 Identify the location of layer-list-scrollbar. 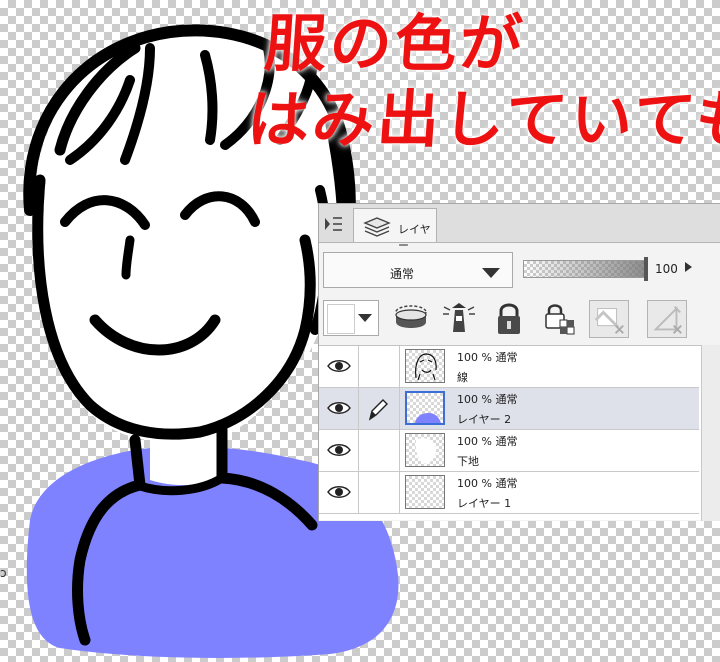
(710, 433).